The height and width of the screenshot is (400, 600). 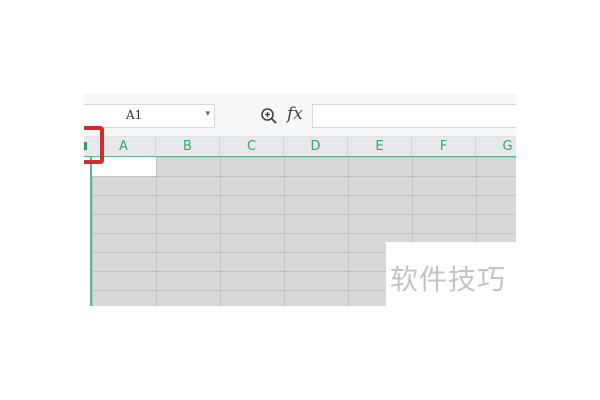 What do you see at coordinates (269, 116) in the screenshot?
I see `zoom-in-magnifier-icon` at bounding box center [269, 116].